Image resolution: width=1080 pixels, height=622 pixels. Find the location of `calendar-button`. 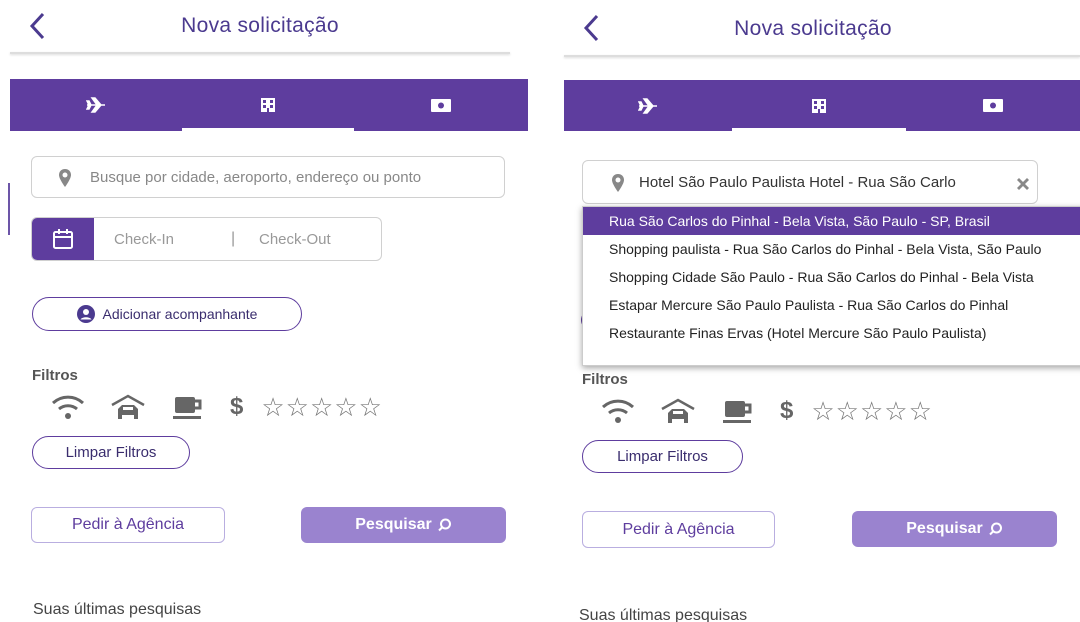

calendar-button is located at coordinates (63, 239).